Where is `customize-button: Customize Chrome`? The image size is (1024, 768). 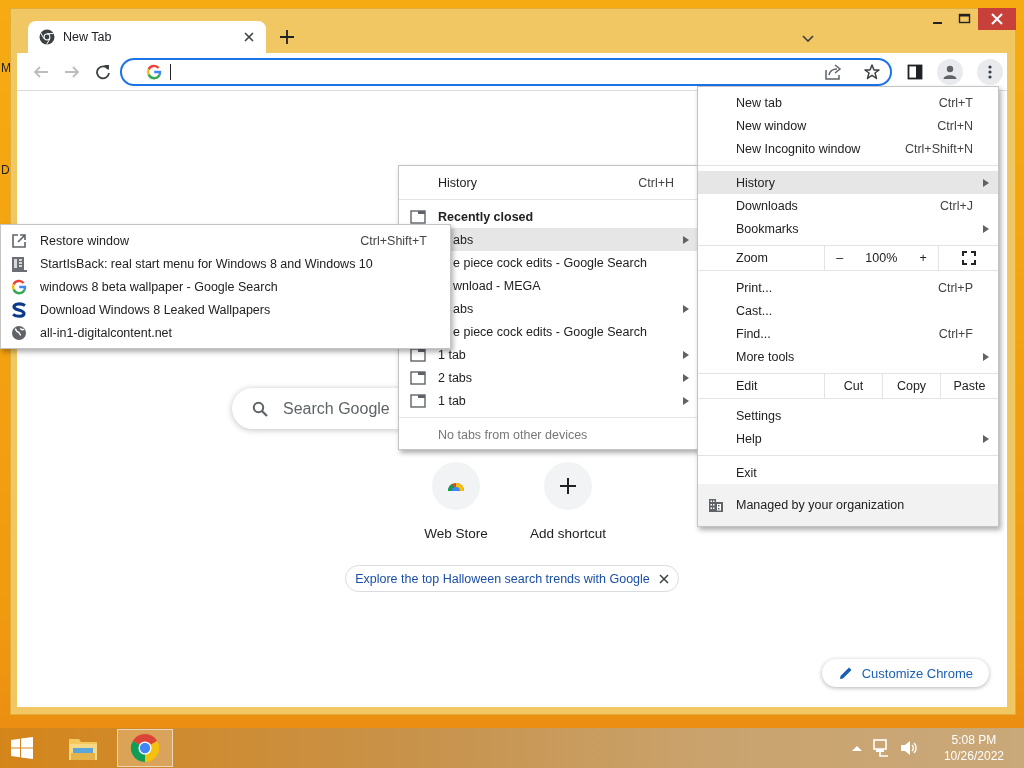 customize-button: Customize Chrome is located at coordinates (905, 673).